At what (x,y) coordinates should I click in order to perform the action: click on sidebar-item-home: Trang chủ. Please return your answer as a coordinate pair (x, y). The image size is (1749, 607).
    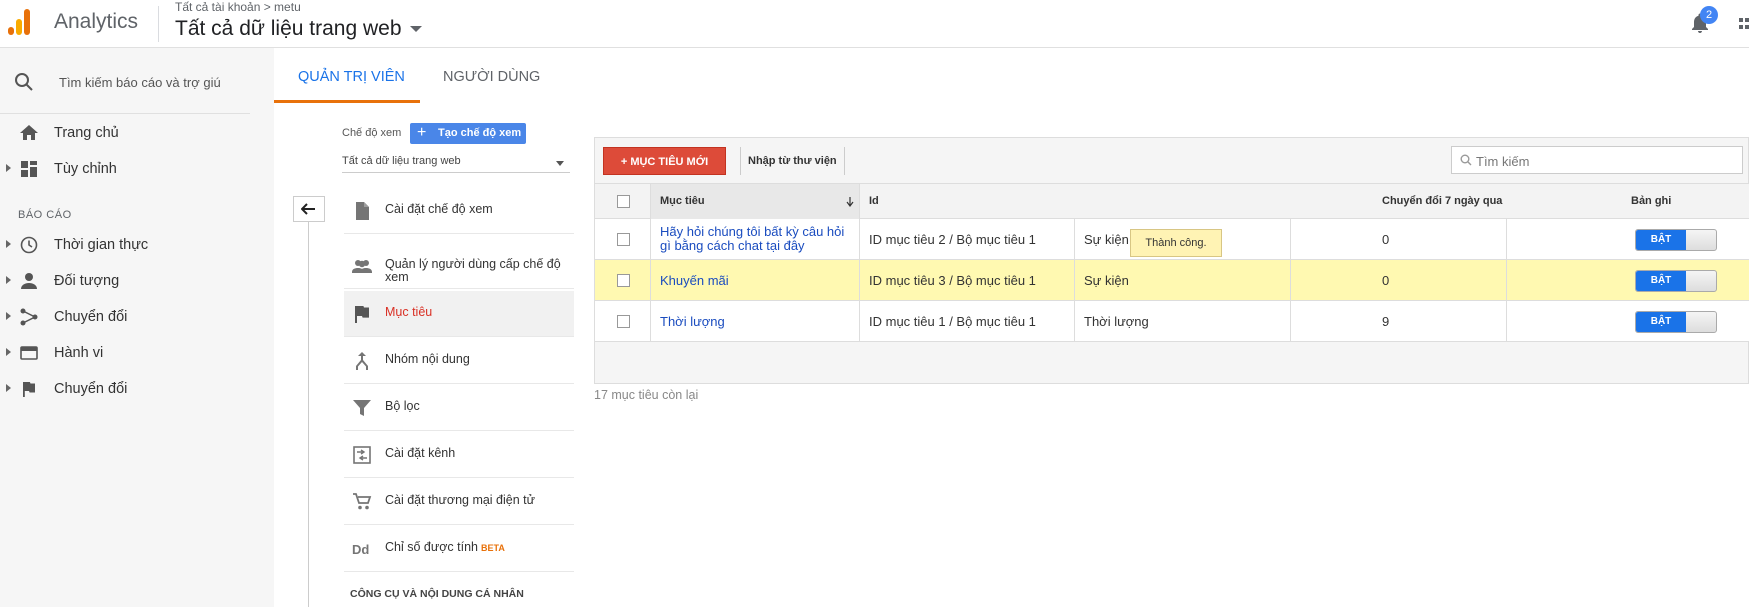
    Looking at the image, I should click on (125, 133).